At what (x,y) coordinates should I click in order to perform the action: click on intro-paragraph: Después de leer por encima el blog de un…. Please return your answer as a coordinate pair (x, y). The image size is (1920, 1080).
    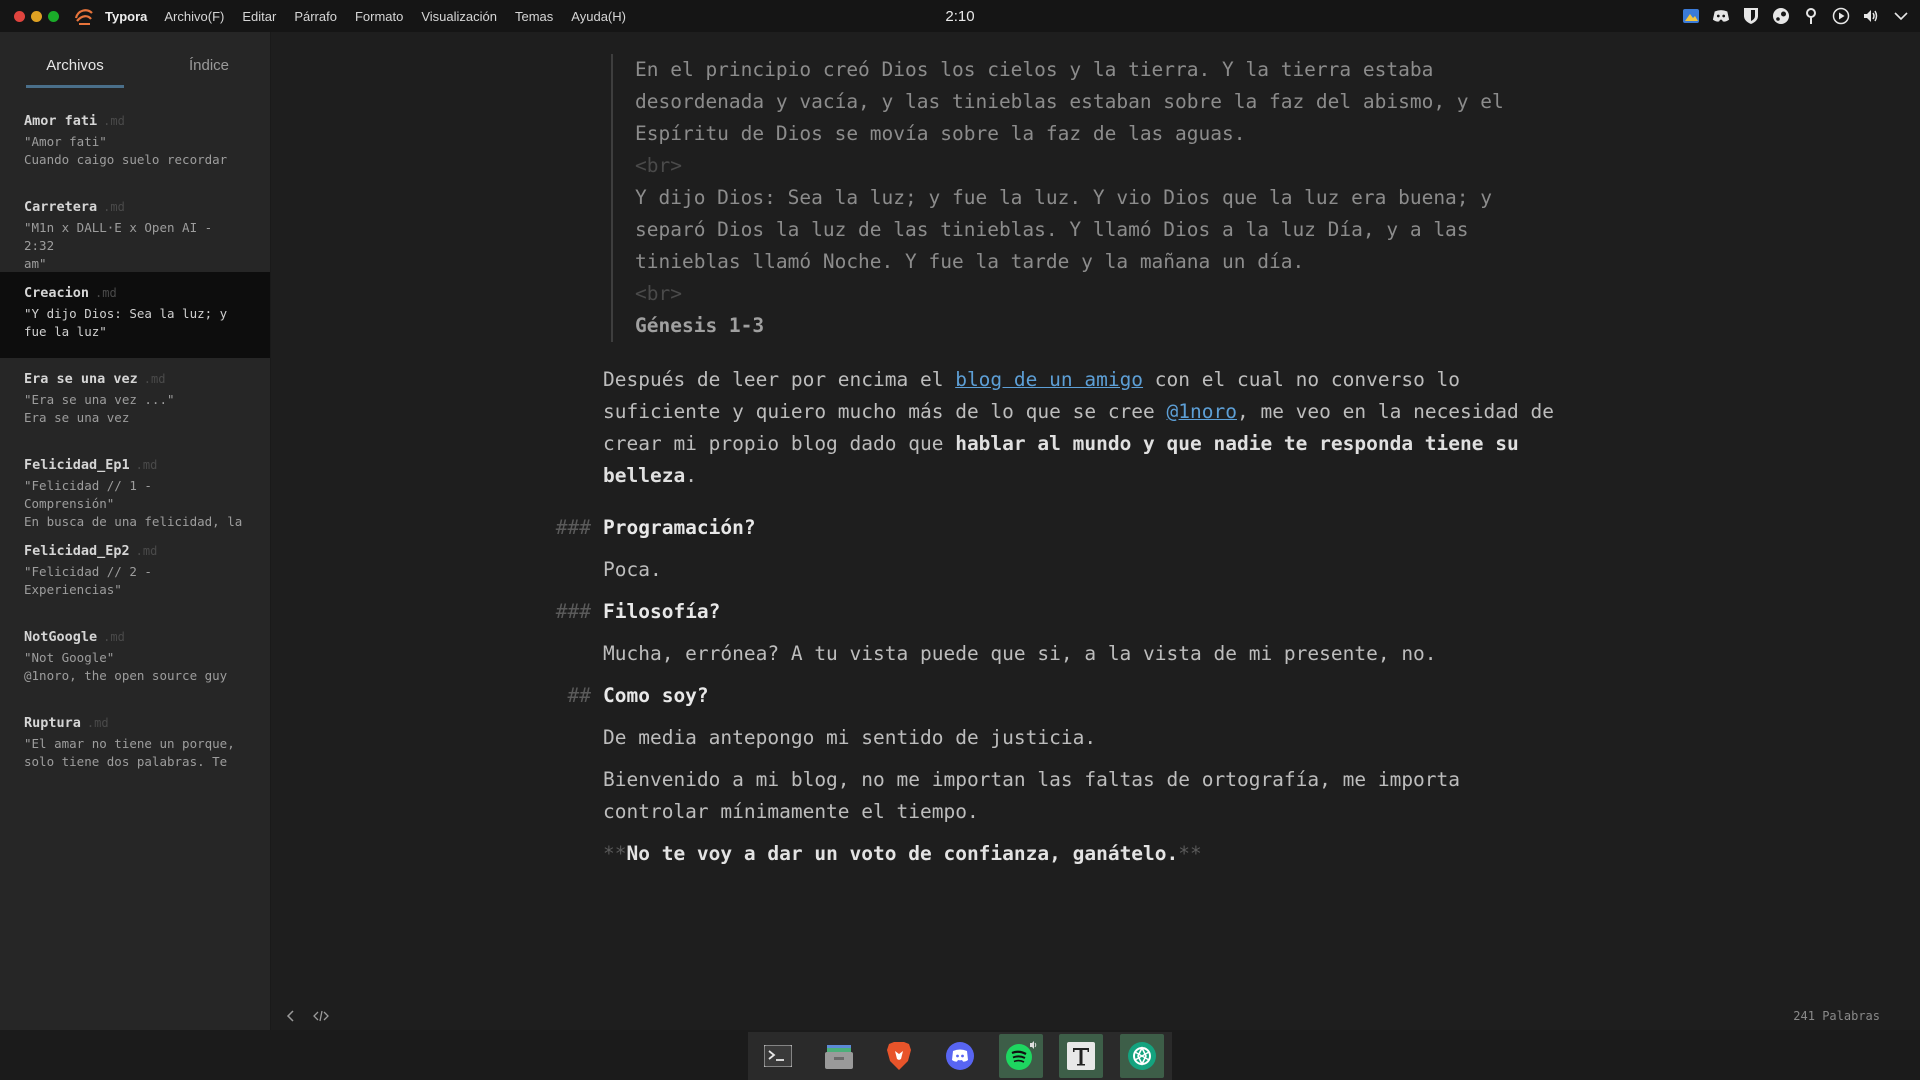
    Looking at the image, I should click on (1087, 428).